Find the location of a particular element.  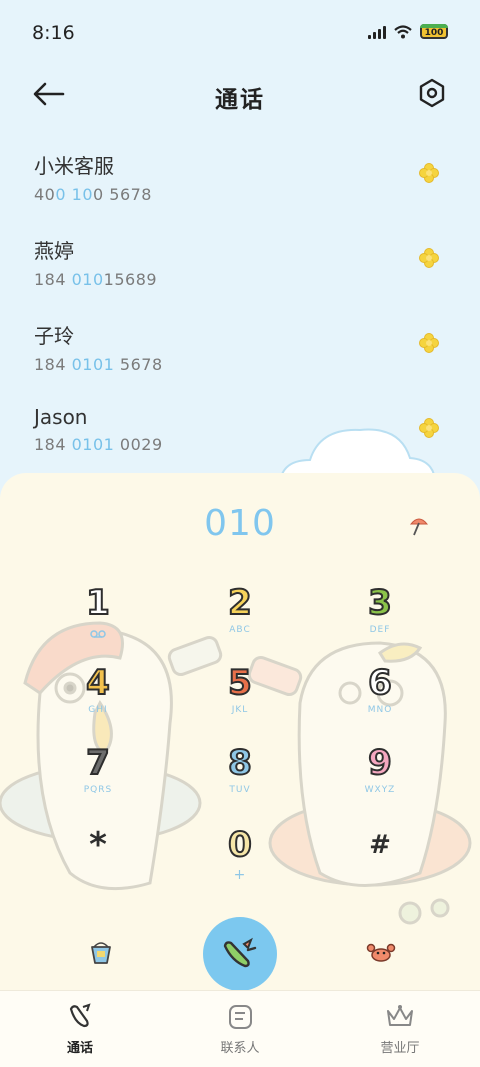

hexagon-settings-icon is located at coordinates (432, 93).